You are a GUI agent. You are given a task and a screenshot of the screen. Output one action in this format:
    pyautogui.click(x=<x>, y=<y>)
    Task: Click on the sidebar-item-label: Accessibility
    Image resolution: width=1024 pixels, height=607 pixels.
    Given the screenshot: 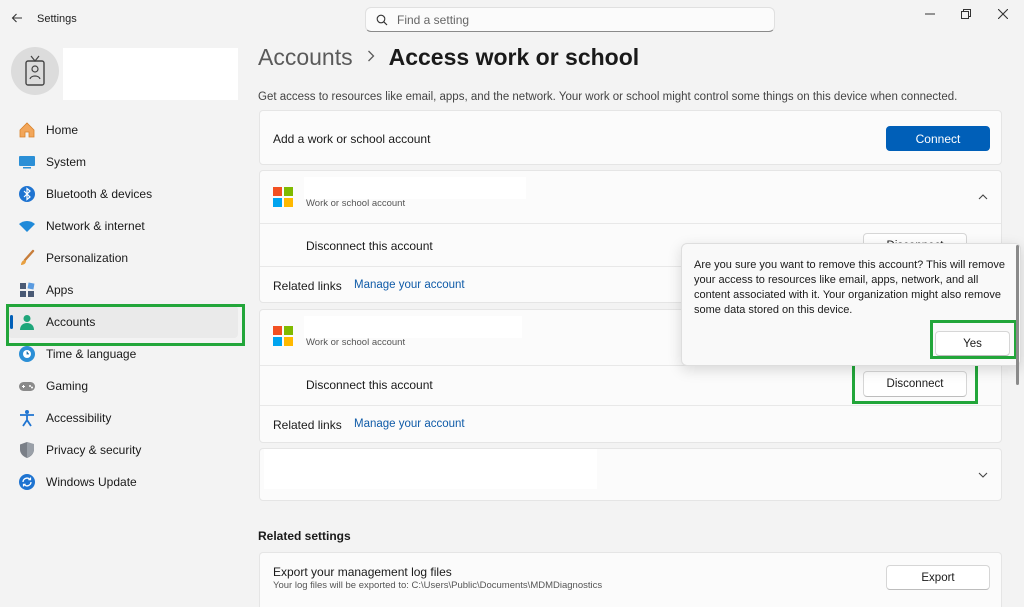 What is the action you would take?
    pyautogui.click(x=78, y=418)
    